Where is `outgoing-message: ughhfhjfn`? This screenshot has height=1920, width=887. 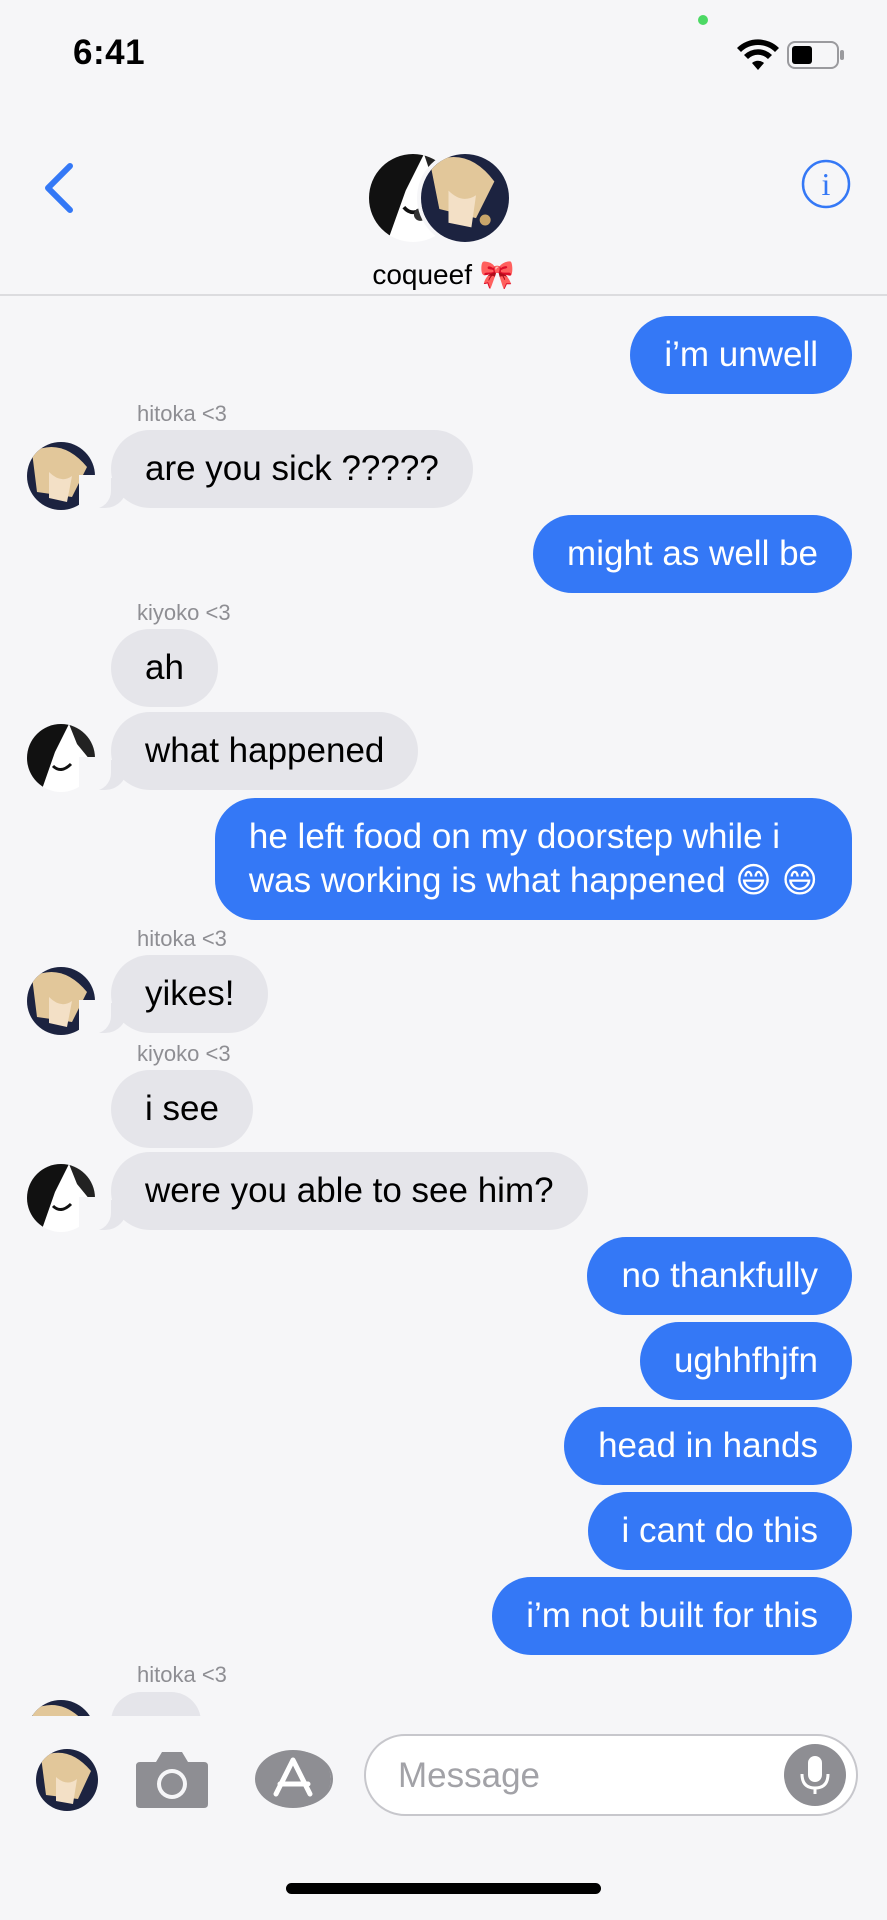
outgoing-message: ughhfhjfn is located at coordinates (745, 1361).